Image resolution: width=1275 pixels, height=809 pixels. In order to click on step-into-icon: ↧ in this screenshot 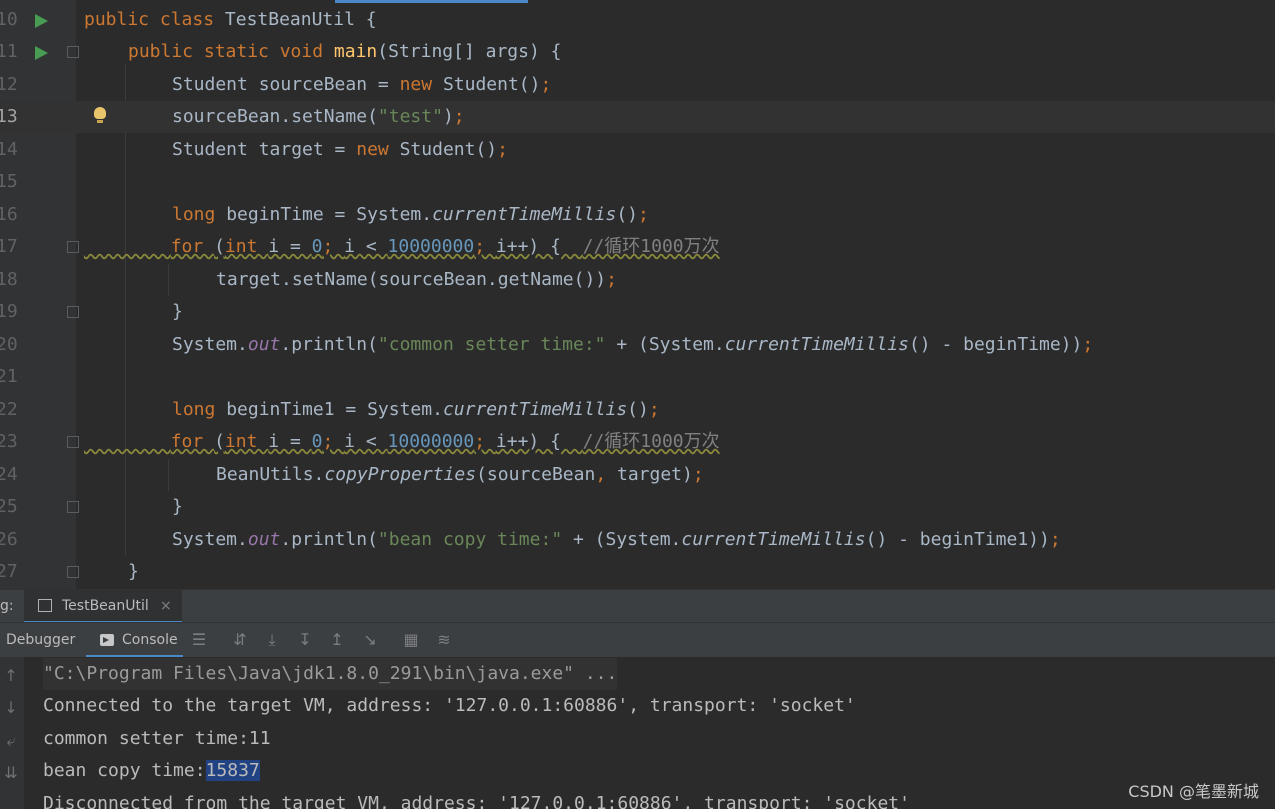, I will do `click(305, 640)`.